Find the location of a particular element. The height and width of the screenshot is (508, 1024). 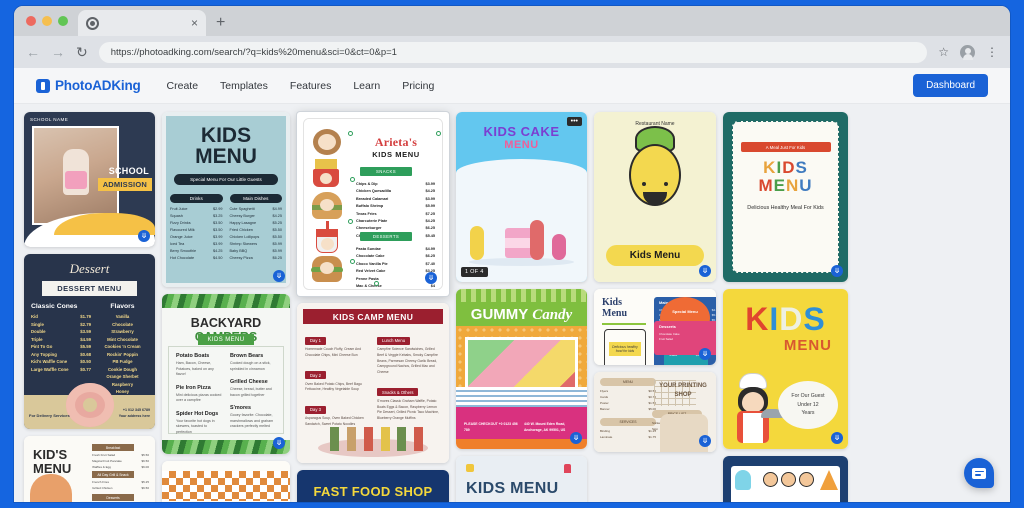

photoadking-favicon is located at coordinates (92, 23).